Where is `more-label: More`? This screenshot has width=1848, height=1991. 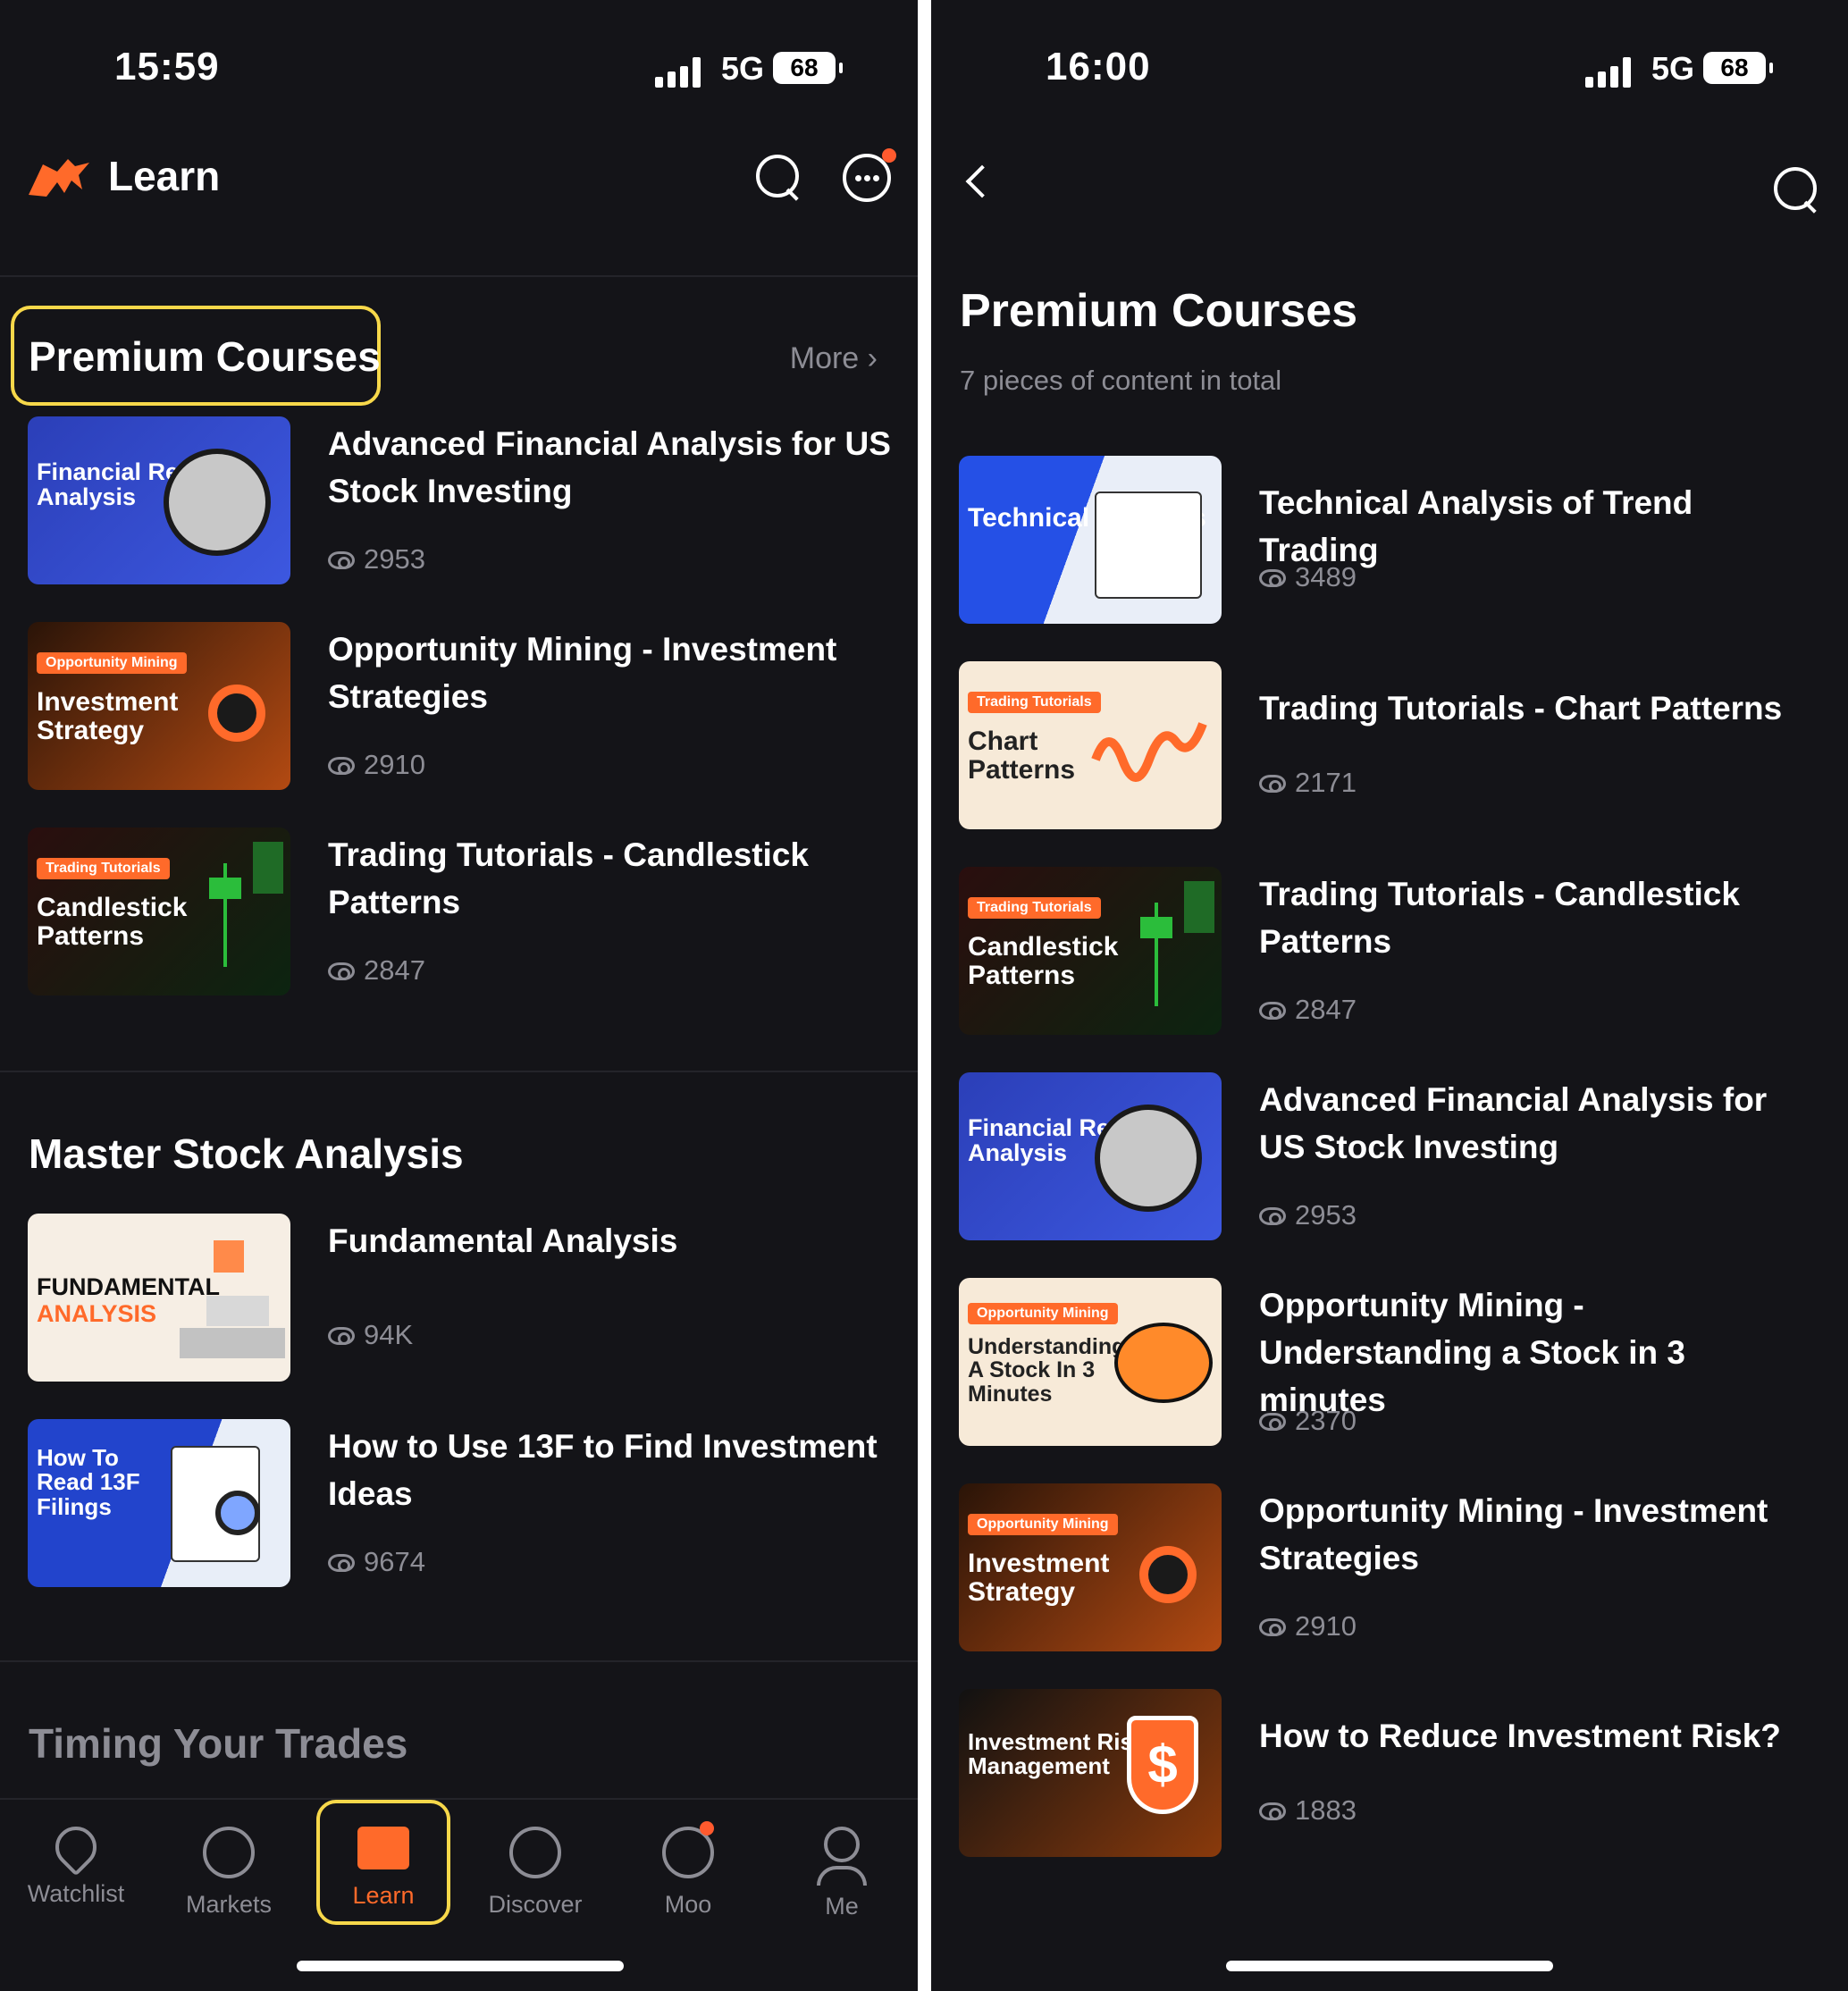
more-label: More is located at coordinates (824, 358).